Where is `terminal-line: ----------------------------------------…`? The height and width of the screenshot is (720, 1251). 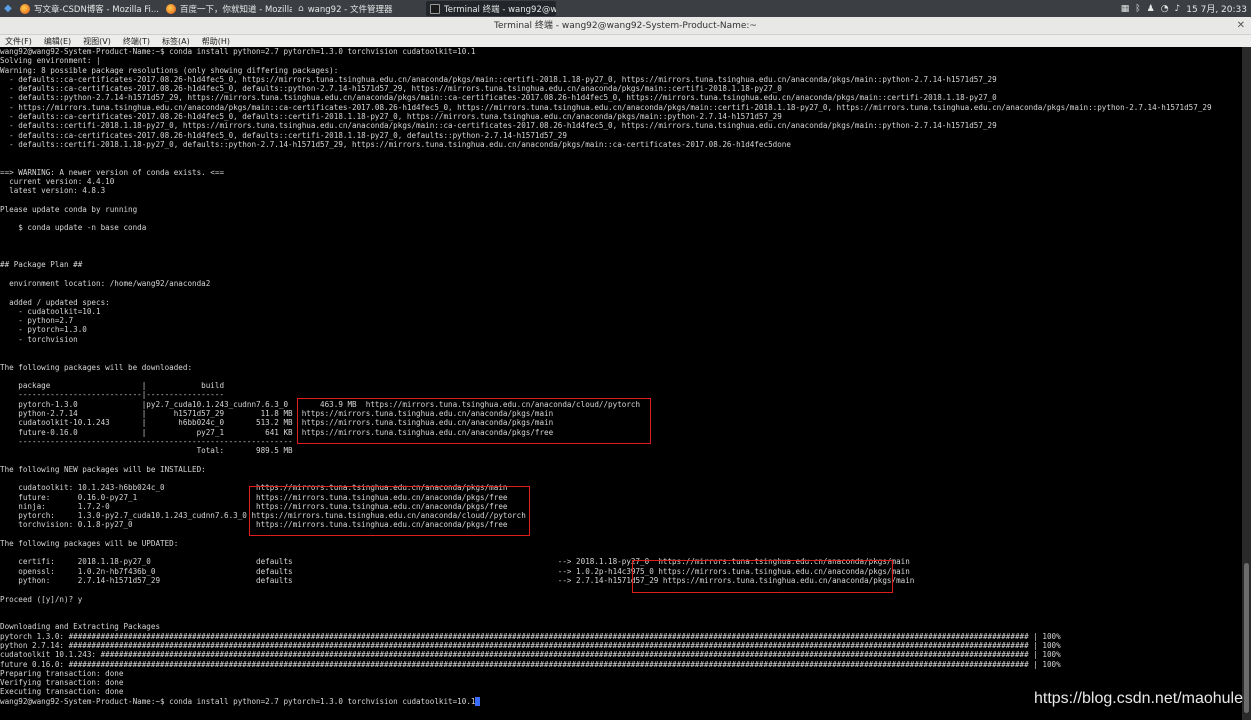 terminal-line: ----------------------------------------… is located at coordinates (146, 441).